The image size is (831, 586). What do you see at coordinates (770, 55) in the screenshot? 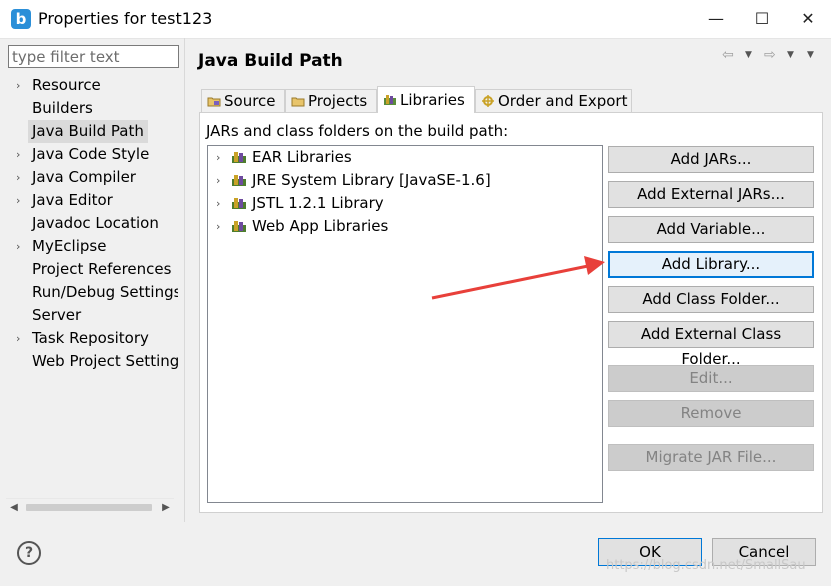
I see `forward-arrow-icon: ⇨` at bounding box center [770, 55].